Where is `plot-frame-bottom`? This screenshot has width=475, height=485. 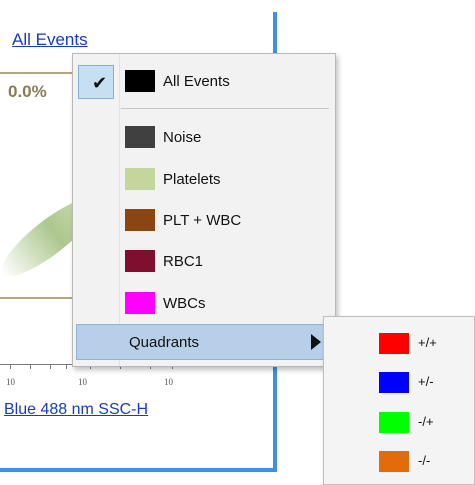
plot-frame-bottom is located at coordinates (138, 470).